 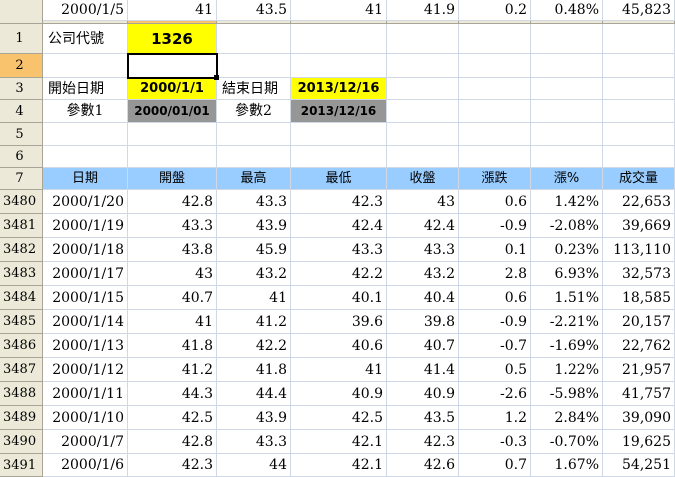 I want to click on table-cell: 2000/1/15, so click(x=85, y=298).